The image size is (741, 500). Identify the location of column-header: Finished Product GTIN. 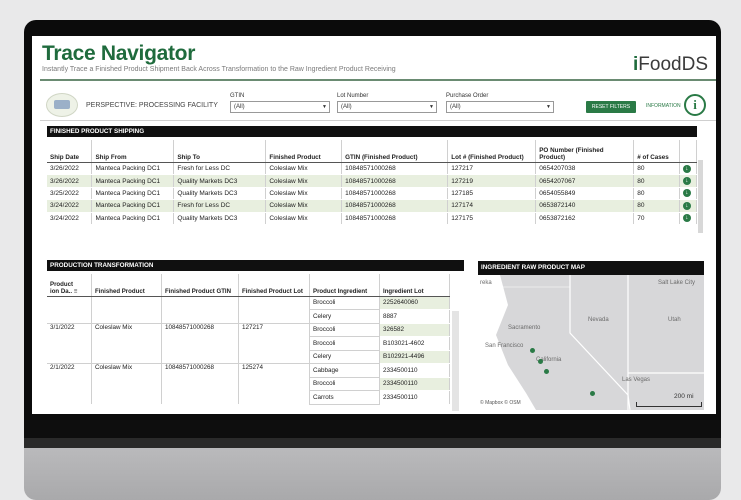
(200, 285).